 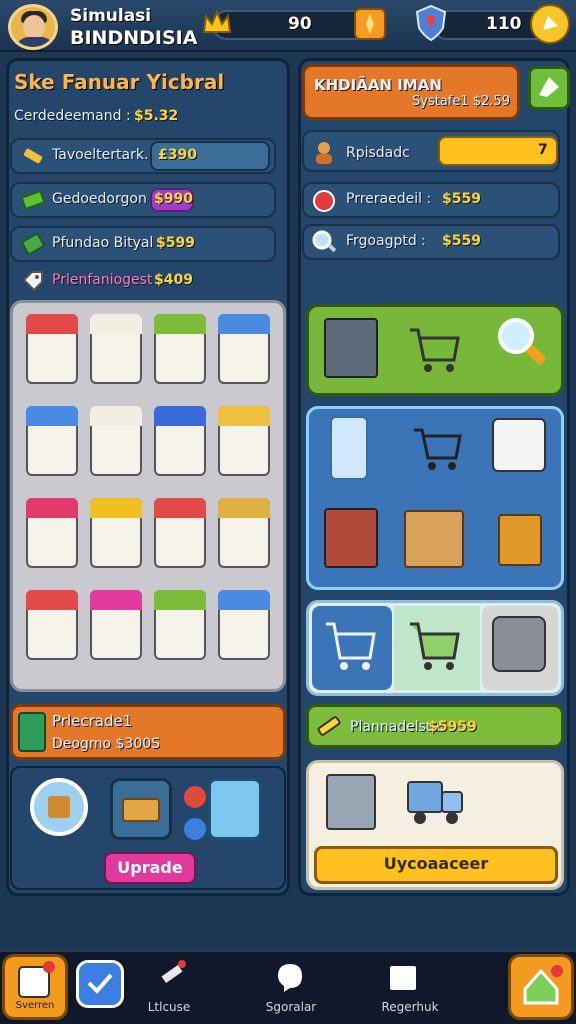 What do you see at coordinates (173, 199) in the screenshot?
I see `stat-row-2-value: $990` at bounding box center [173, 199].